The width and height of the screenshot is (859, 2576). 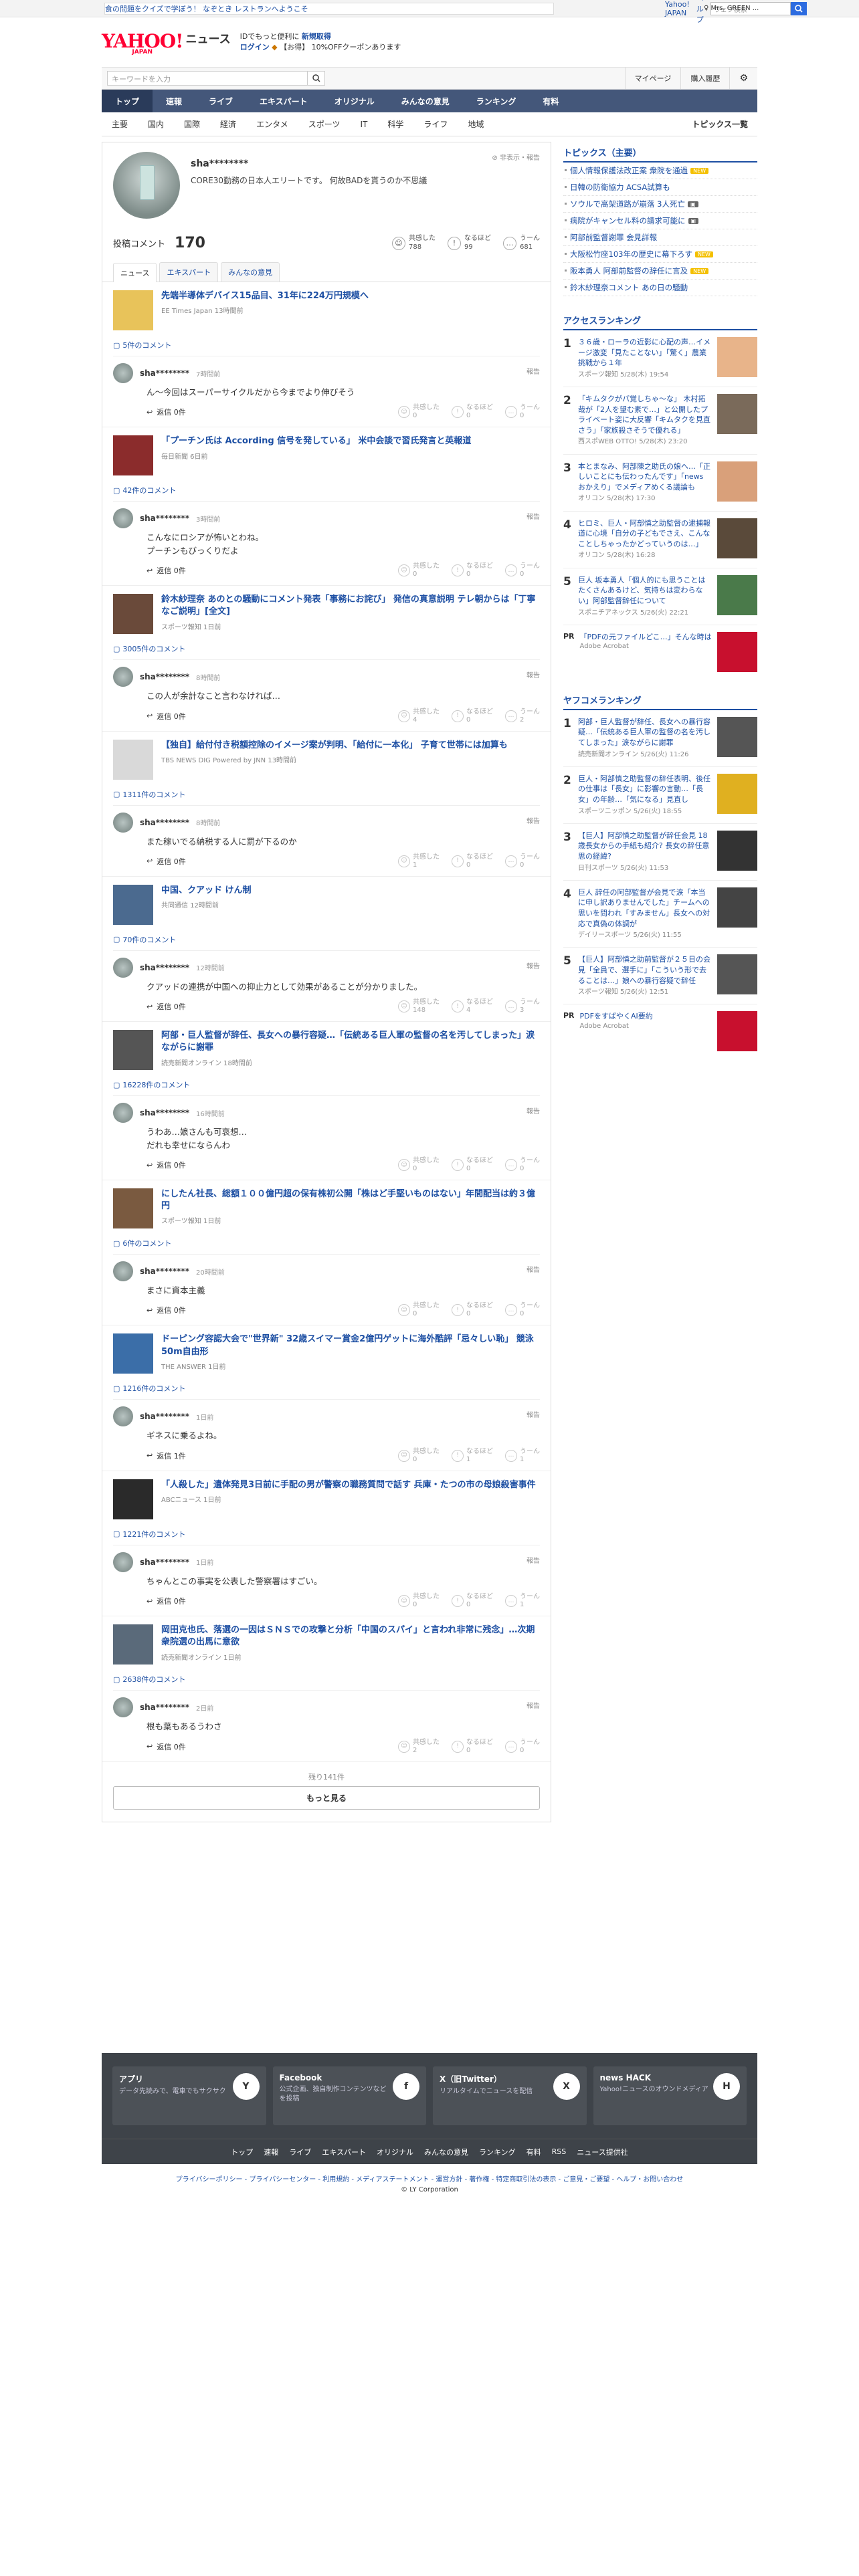 What do you see at coordinates (207, 891) in the screenshot?
I see `article-title: 中国、クアッド けん制` at bounding box center [207, 891].